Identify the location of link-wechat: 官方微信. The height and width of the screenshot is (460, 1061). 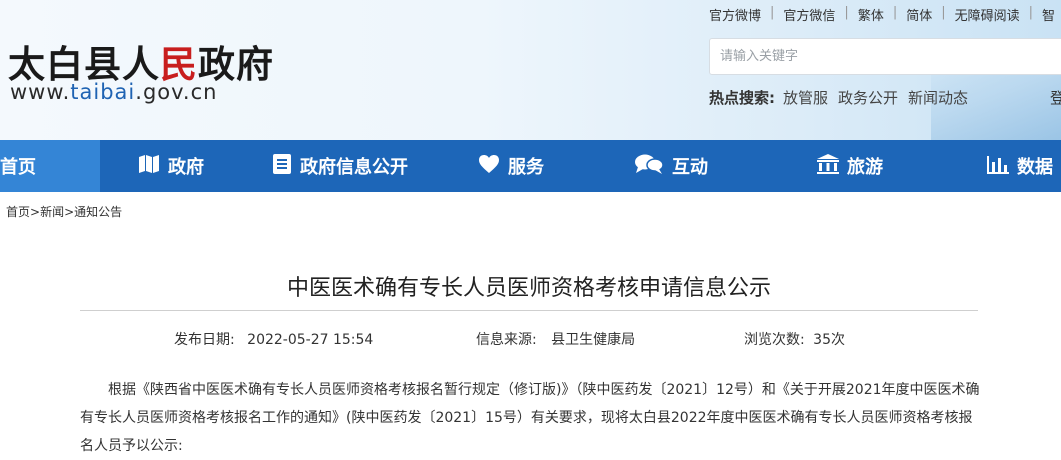
(809, 14).